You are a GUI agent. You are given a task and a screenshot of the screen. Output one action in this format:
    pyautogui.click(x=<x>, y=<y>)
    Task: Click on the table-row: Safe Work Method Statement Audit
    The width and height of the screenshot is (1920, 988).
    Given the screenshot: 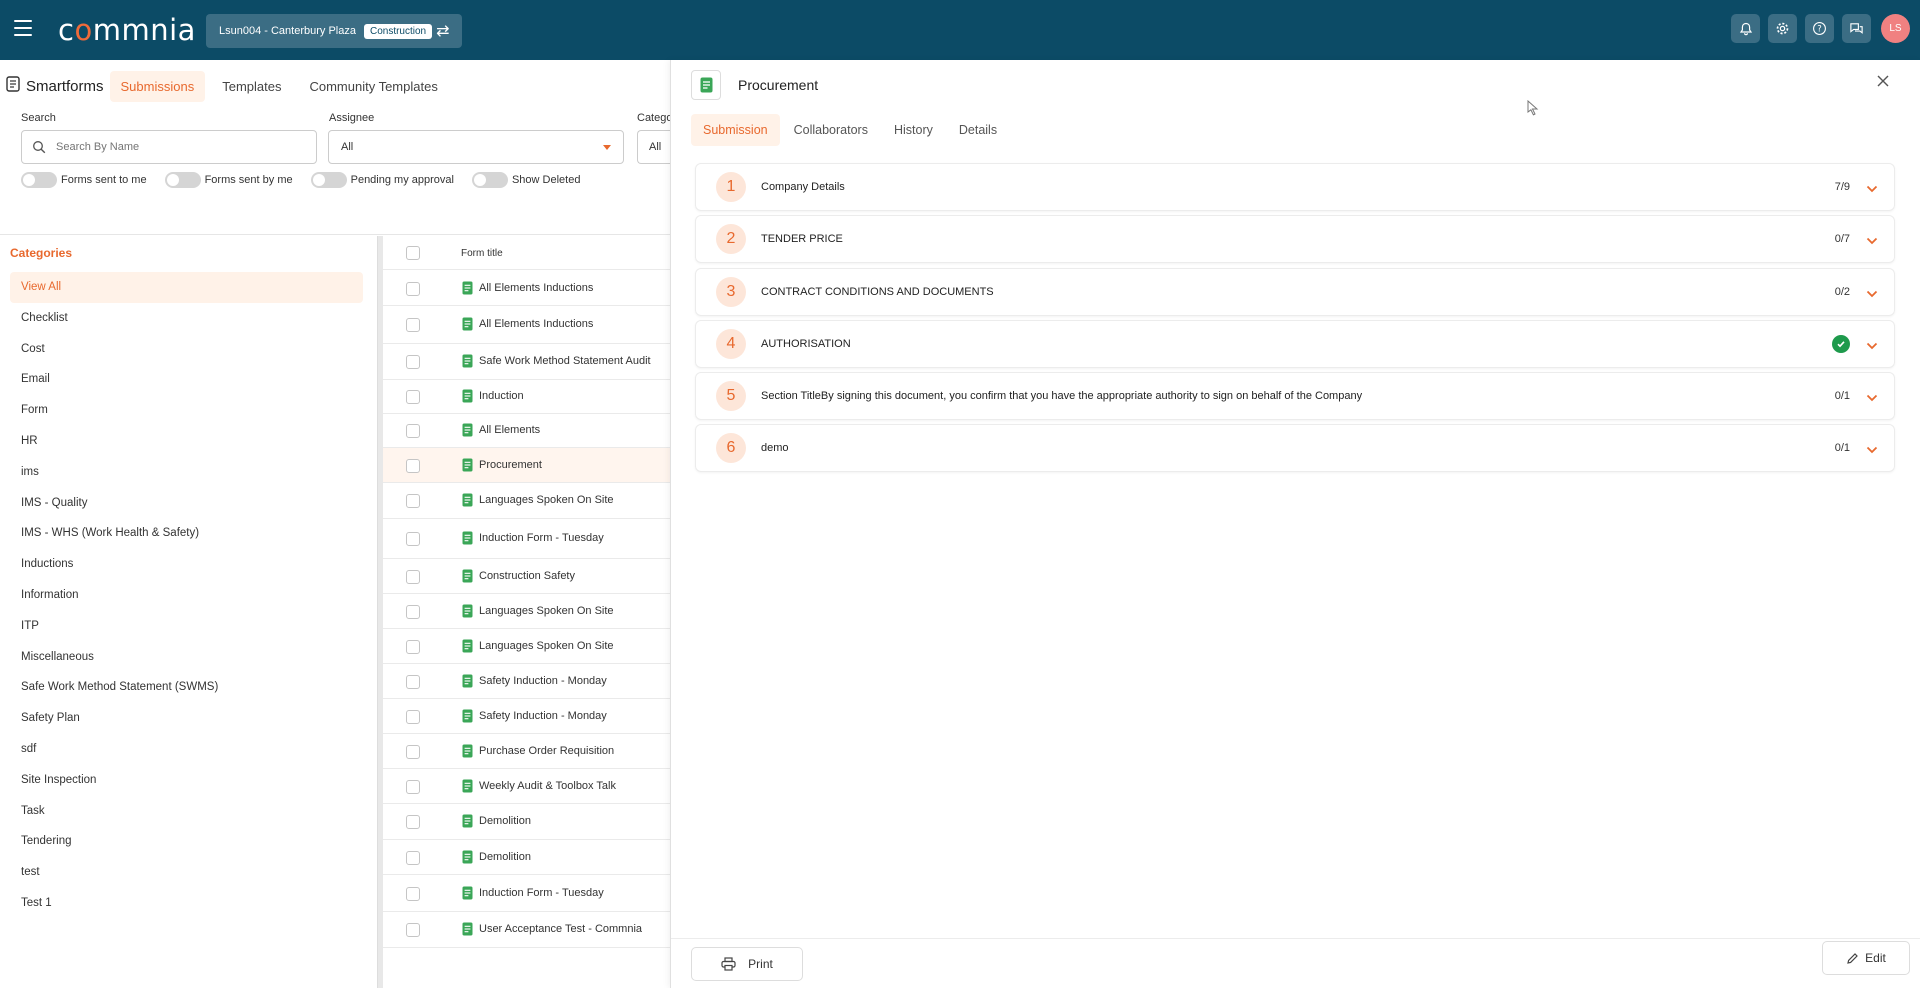 What is the action you would take?
    pyautogui.click(x=526, y=362)
    